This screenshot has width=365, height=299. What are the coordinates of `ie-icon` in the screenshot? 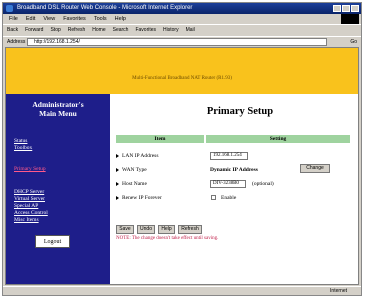 It's located at (9, 8).